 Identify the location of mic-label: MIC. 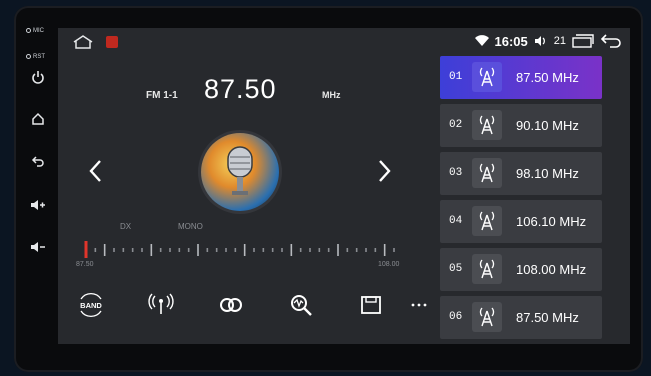
(35, 31).